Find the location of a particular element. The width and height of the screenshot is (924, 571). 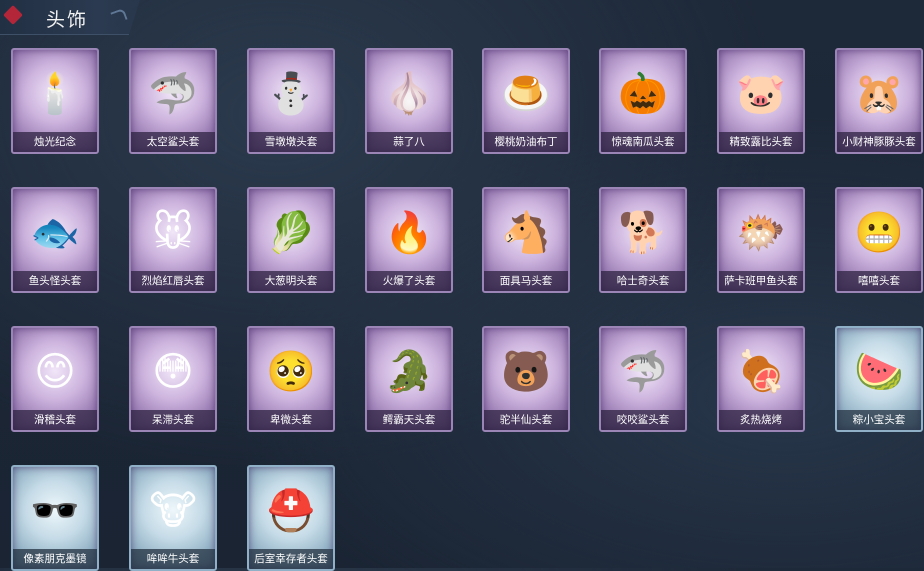

item-card: ⛄ 雪墩墩头套 is located at coordinates (291, 101).